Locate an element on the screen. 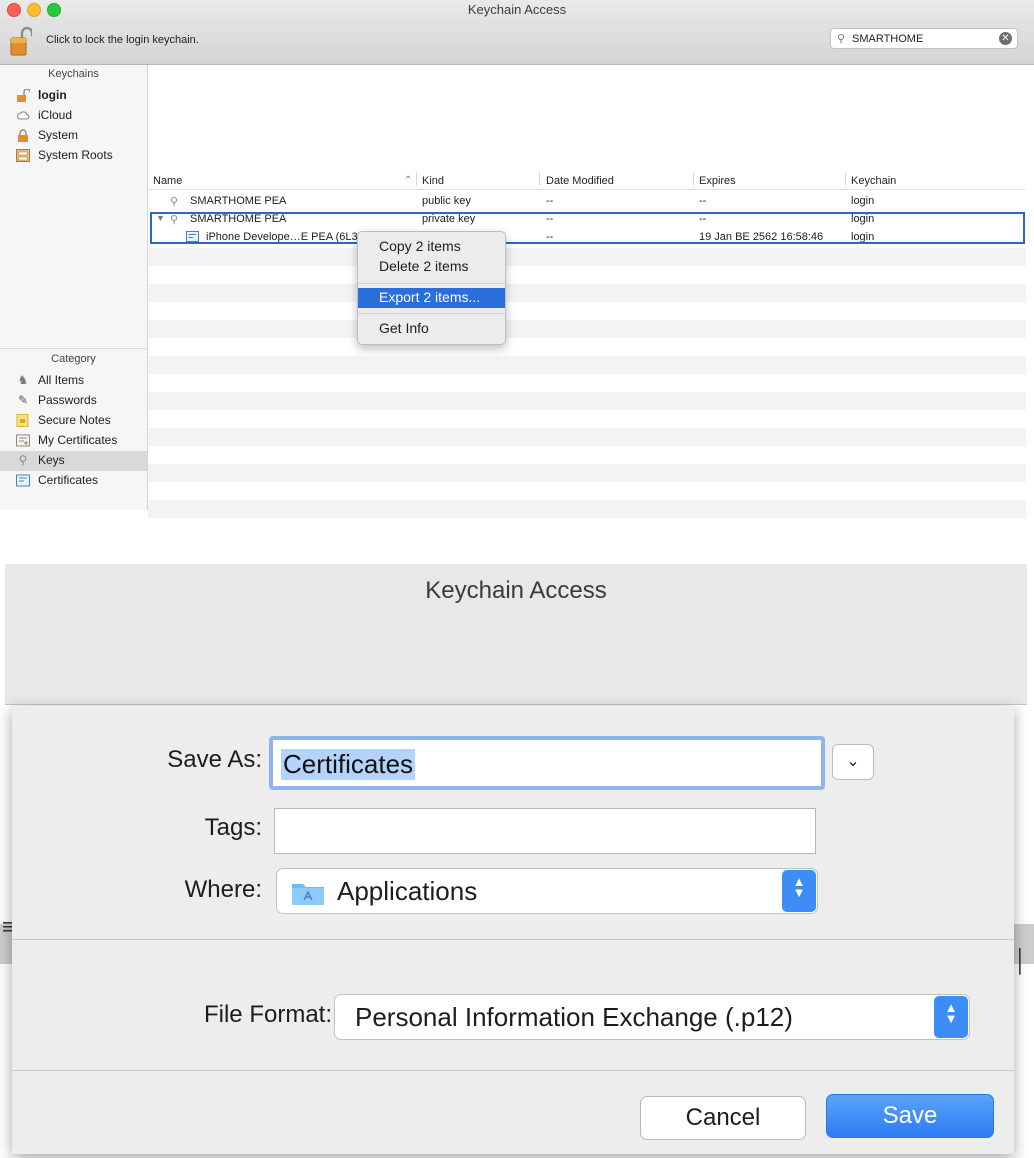 Image resolution: width=1034 pixels, height=1158 pixels. expand-dialog-button: ⌄ is located at coordinates (853, 762).